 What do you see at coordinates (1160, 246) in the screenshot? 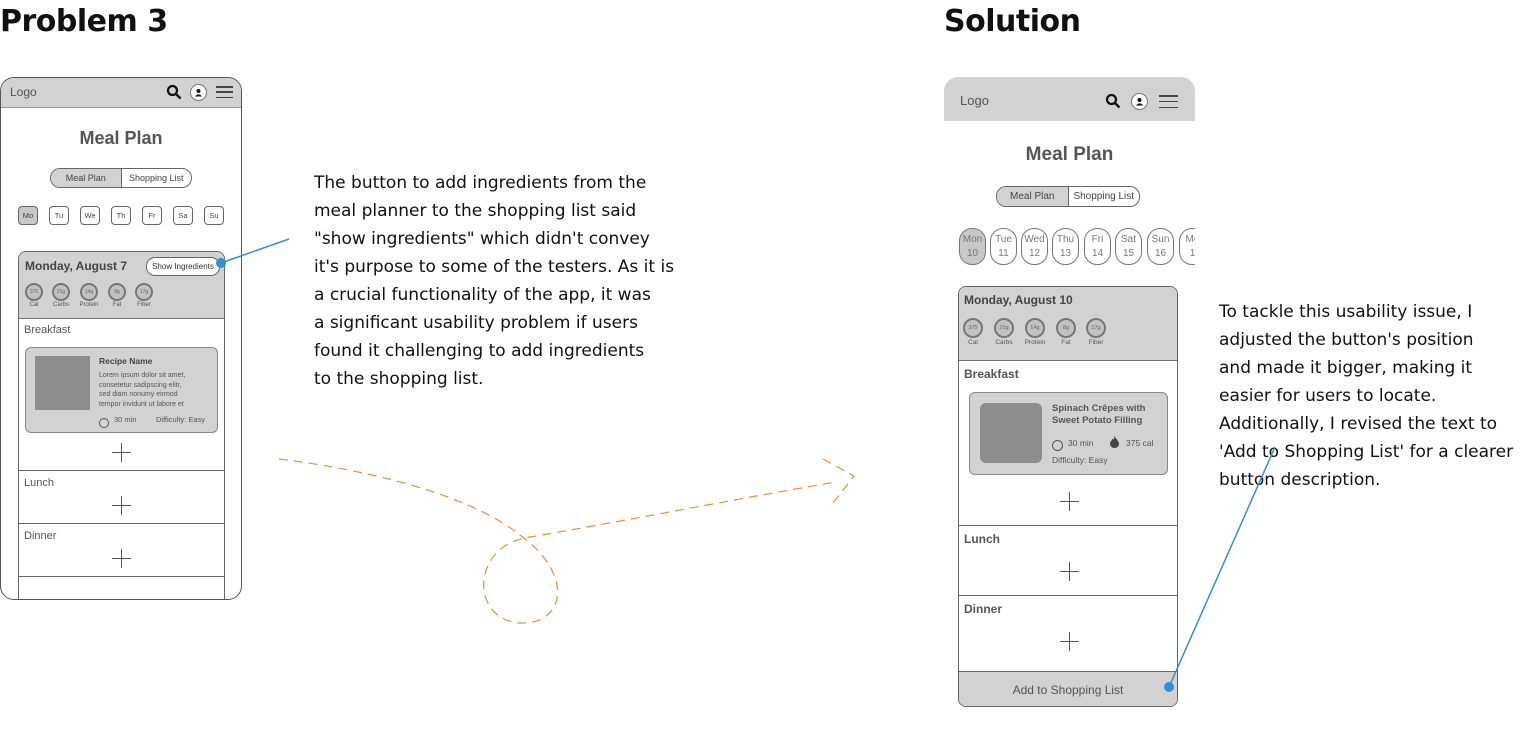
I see `day-pill-sun: Sun 16` at bounding box center [1160, 246].